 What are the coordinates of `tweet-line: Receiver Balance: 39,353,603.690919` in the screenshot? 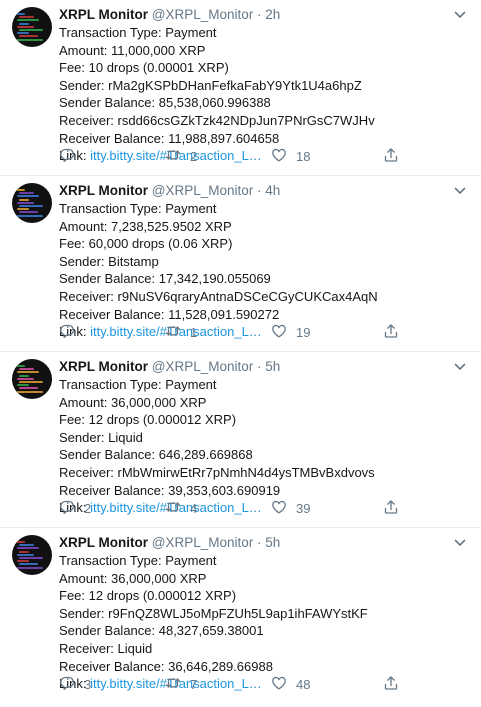 It's located at (170, 490).